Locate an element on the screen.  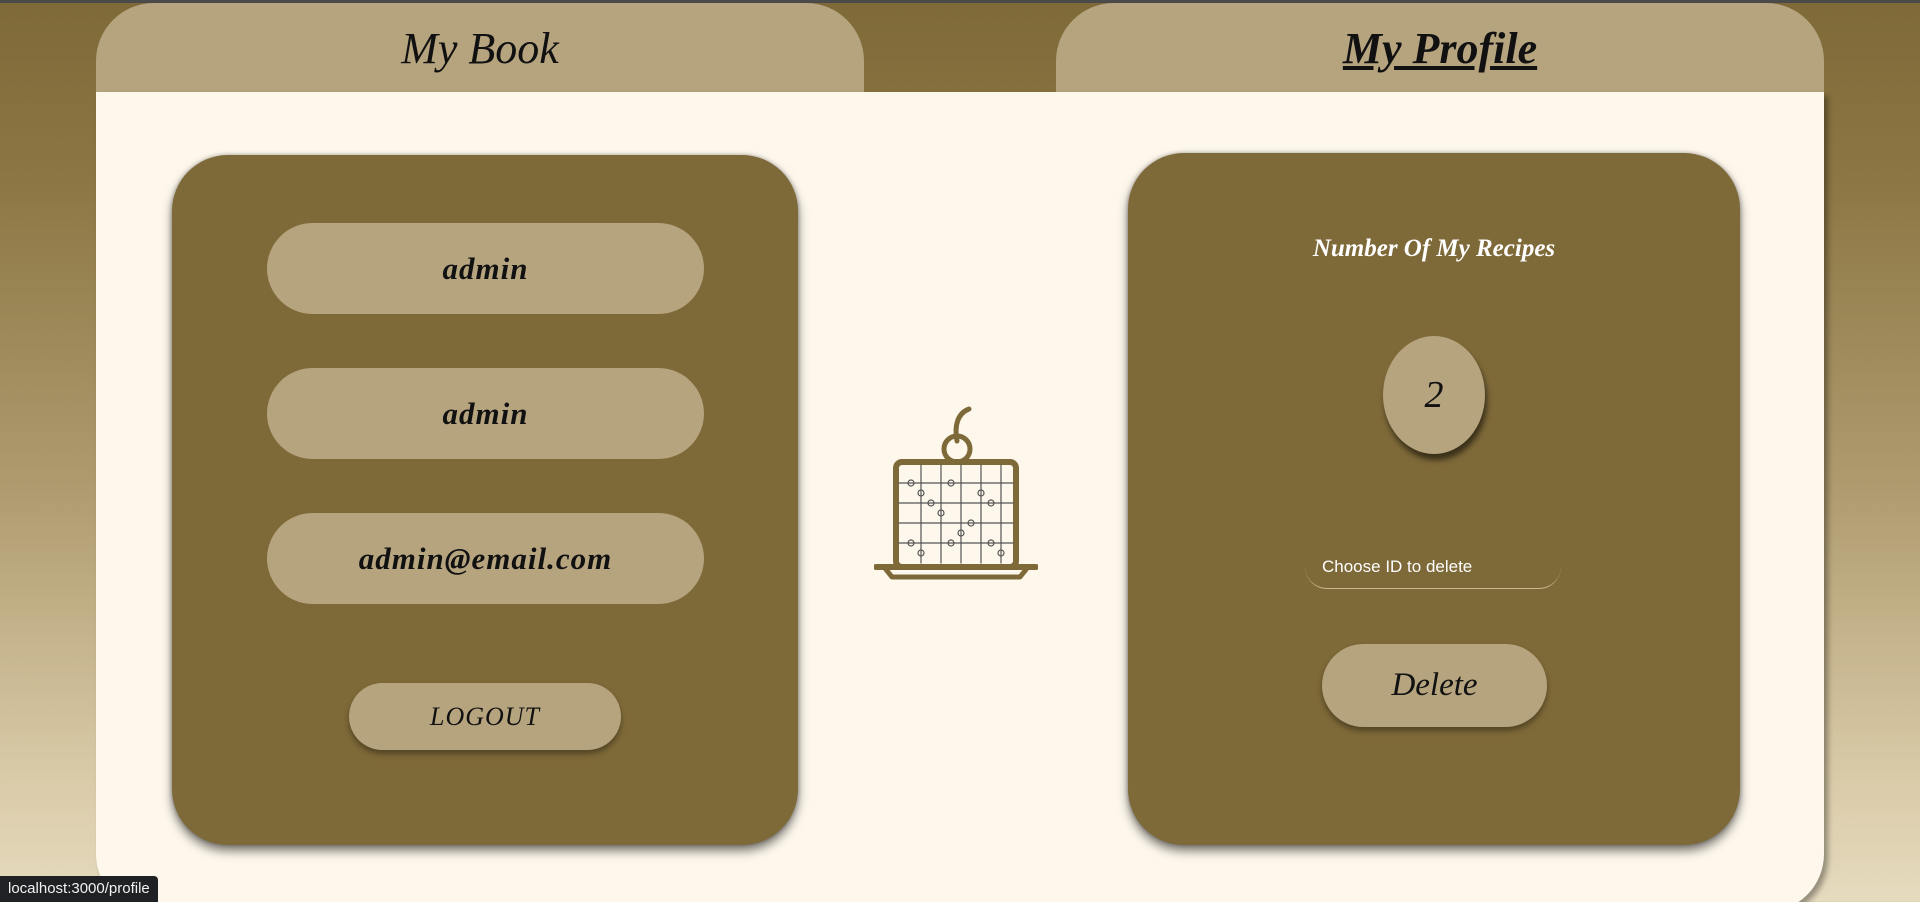
username-field: admin is located at coordinates (485, 268).